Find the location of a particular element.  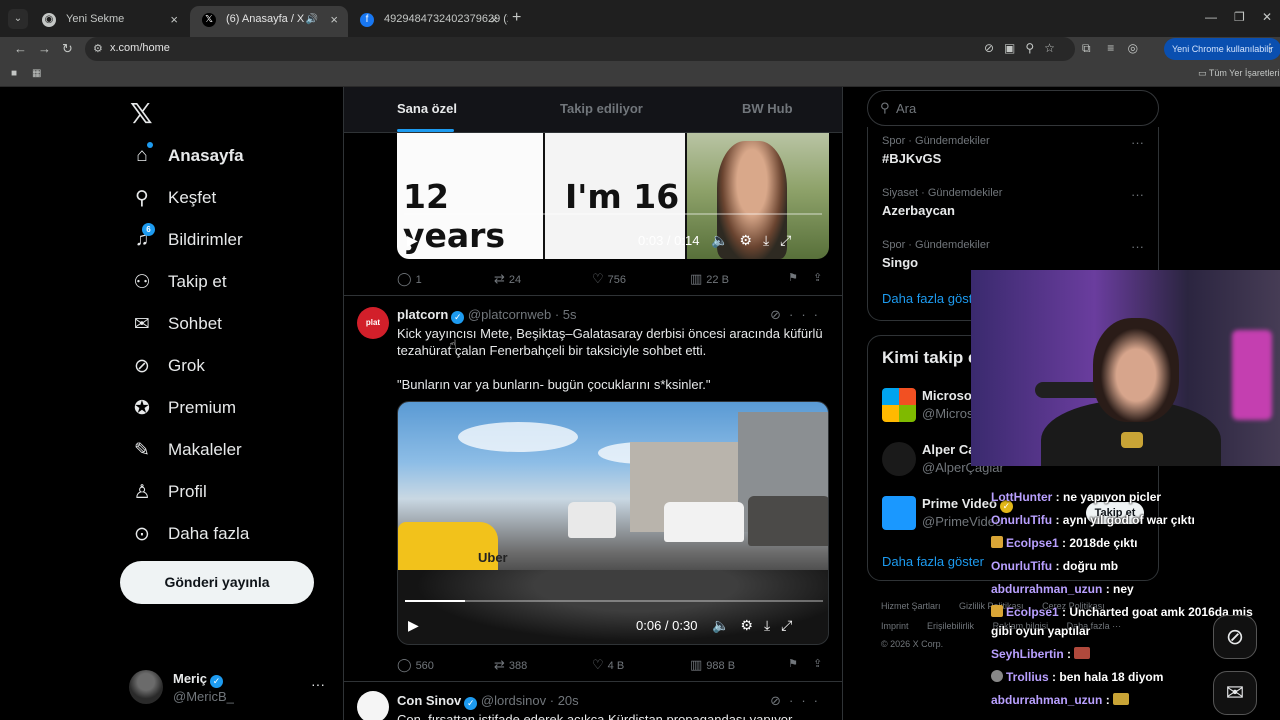

author-handle: @platcornweb is located at coordinates (509, 314).